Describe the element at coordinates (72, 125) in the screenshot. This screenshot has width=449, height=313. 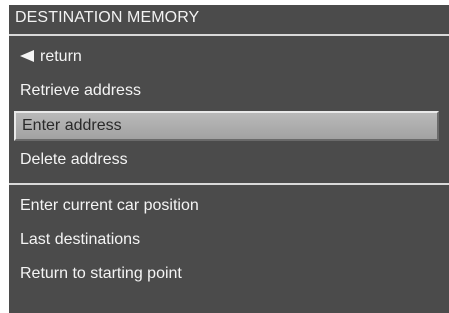
I see `menu-item-label: Enter address` at that location.